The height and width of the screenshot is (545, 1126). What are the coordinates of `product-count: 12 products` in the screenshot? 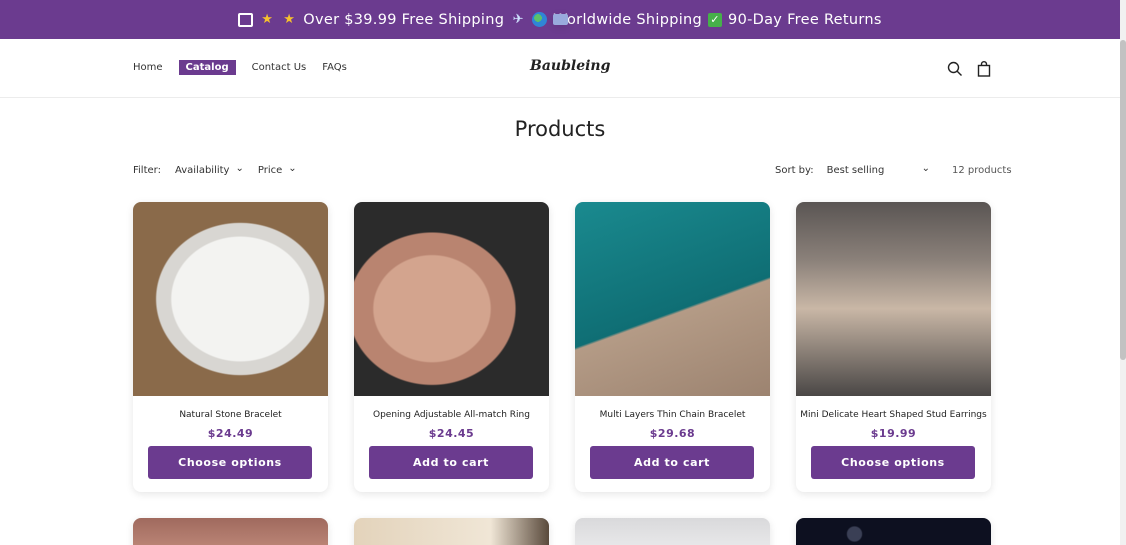 It's located at (981, 170).